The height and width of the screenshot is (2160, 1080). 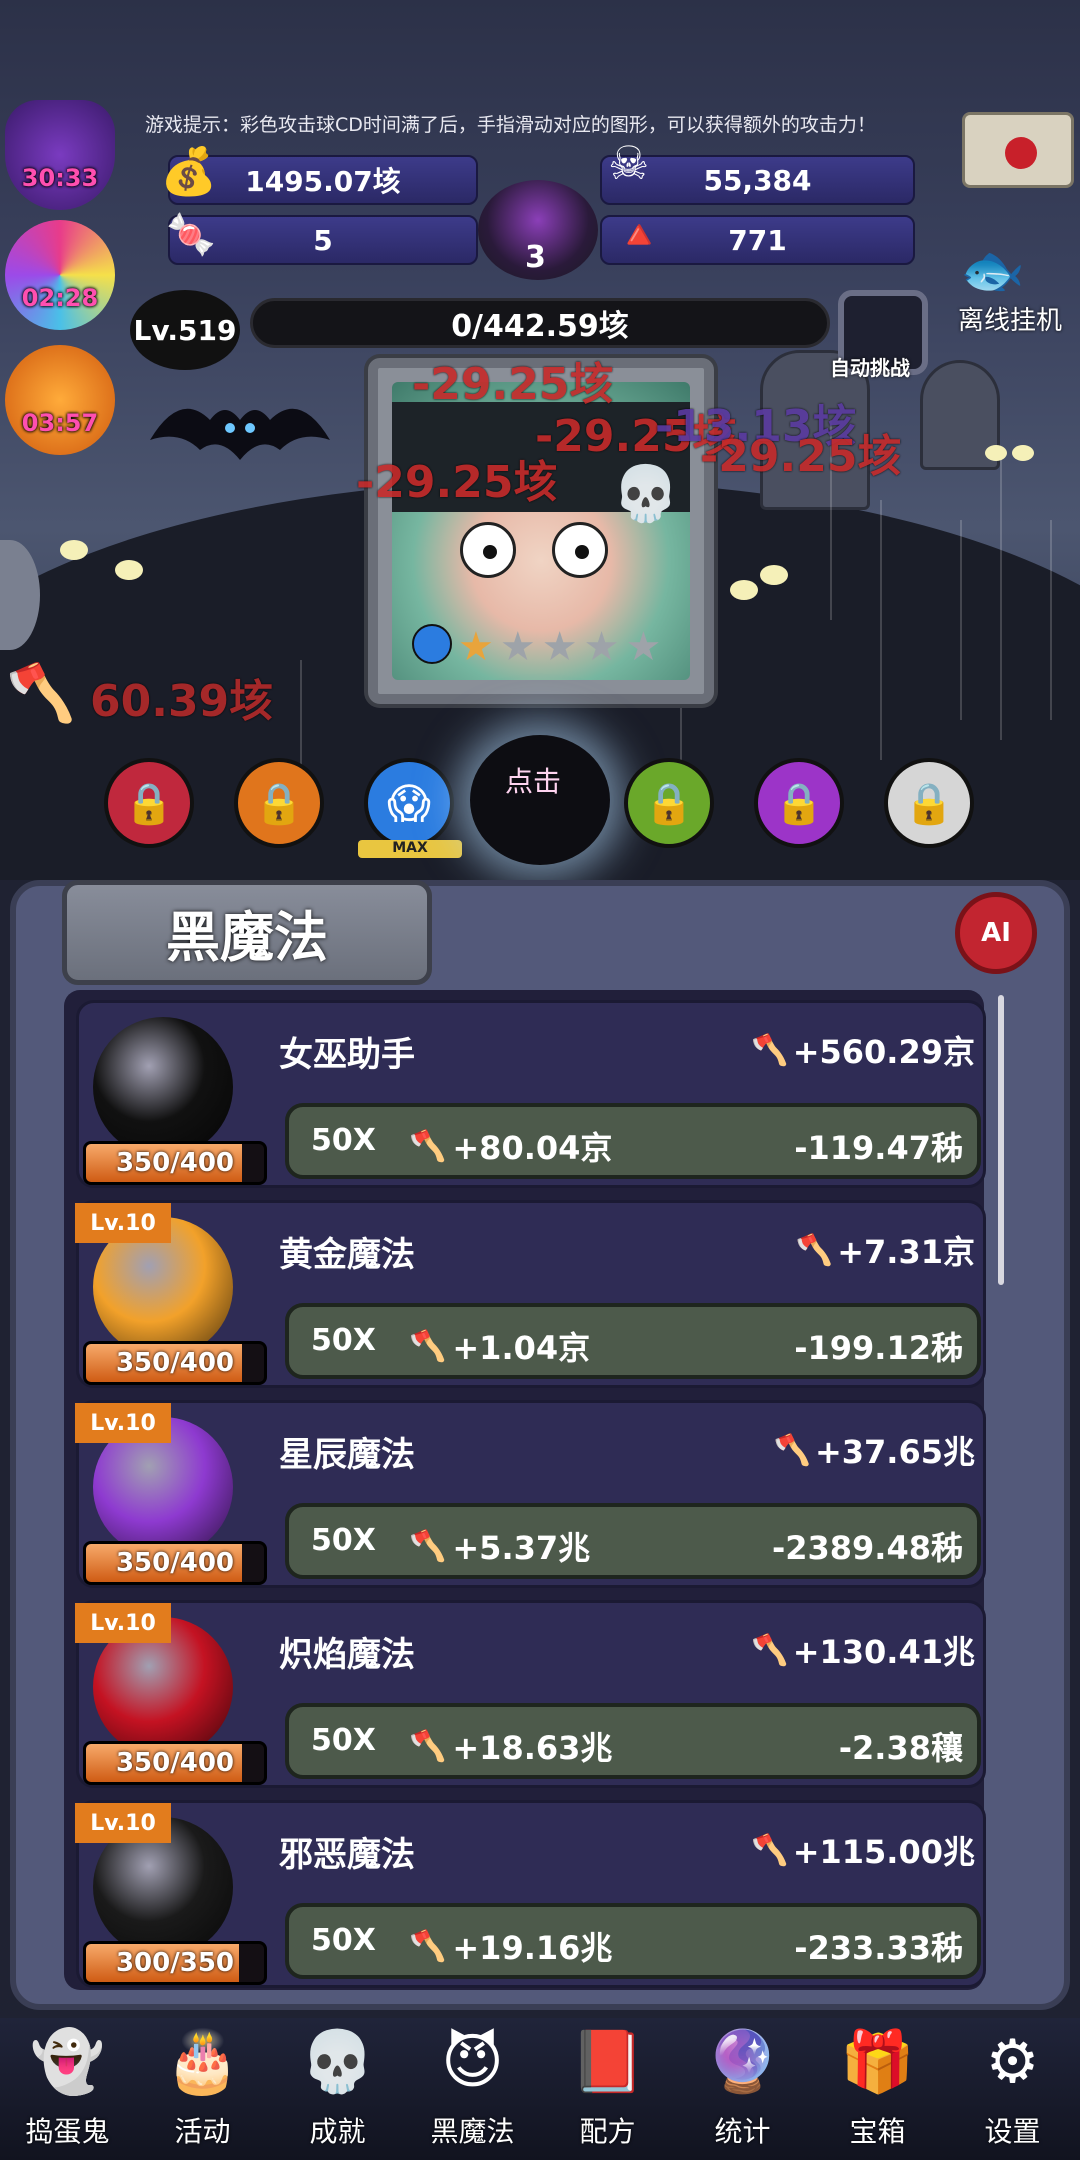 I want to click on green-orb-locked: 🔒, so click(x=669, y=803).